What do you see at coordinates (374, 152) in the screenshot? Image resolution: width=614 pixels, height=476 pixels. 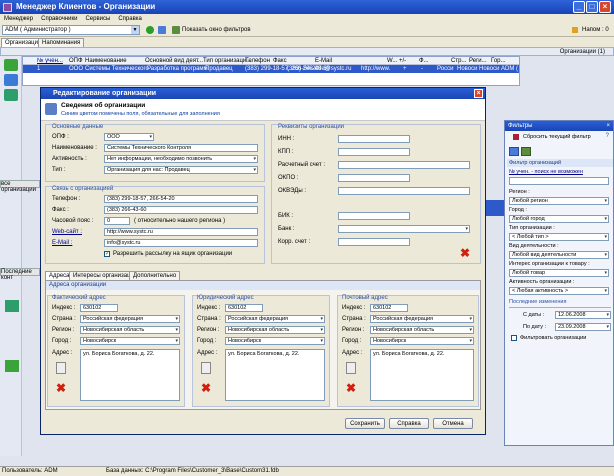 I see `kpp-field` at bounding box center [374, 152].